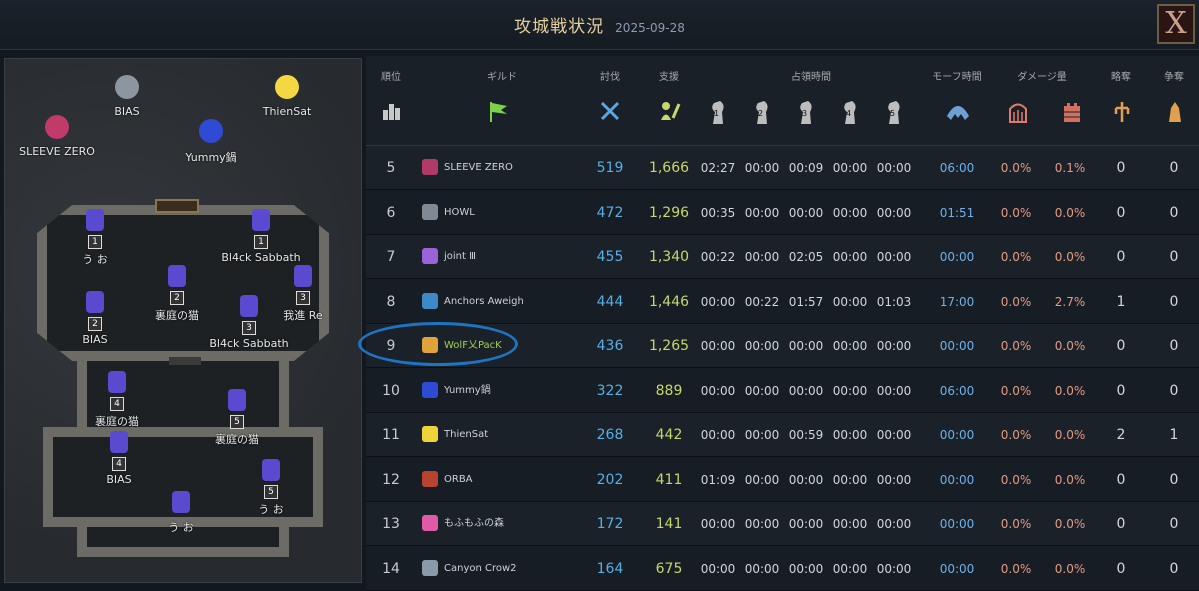 Image resolution: width=1199 pixels, height=591 pixels. What do you see at coordinates (718, 212) in the screenshot?
I see `occupy-time-cell: 00:35` at bounding box center [718, 212].